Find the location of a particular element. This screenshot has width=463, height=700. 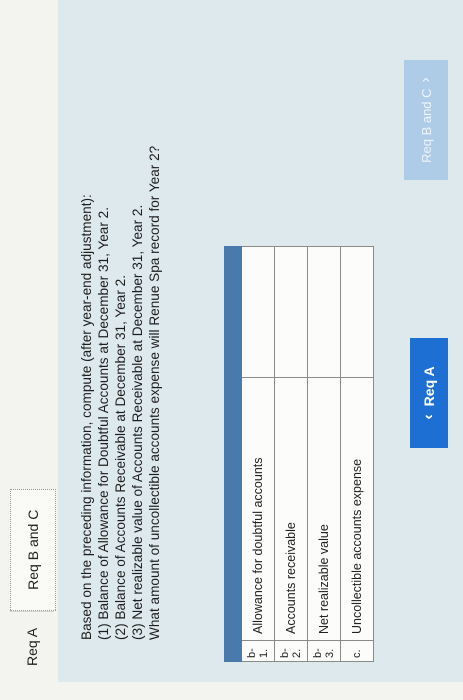

row-label: Allowance for doubtful accounts is located at coordinates (258, 509).